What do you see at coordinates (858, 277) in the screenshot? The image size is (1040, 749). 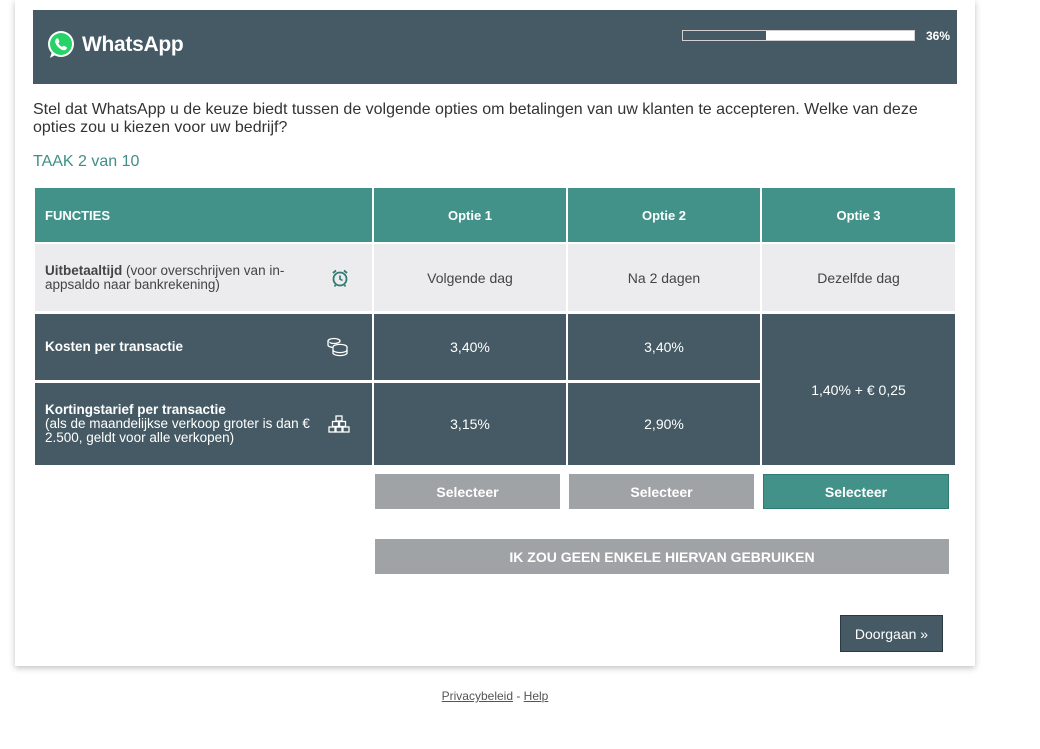 I see `cell-r1-option-3: Dezelfde dag` at bounding box center [858, 277].